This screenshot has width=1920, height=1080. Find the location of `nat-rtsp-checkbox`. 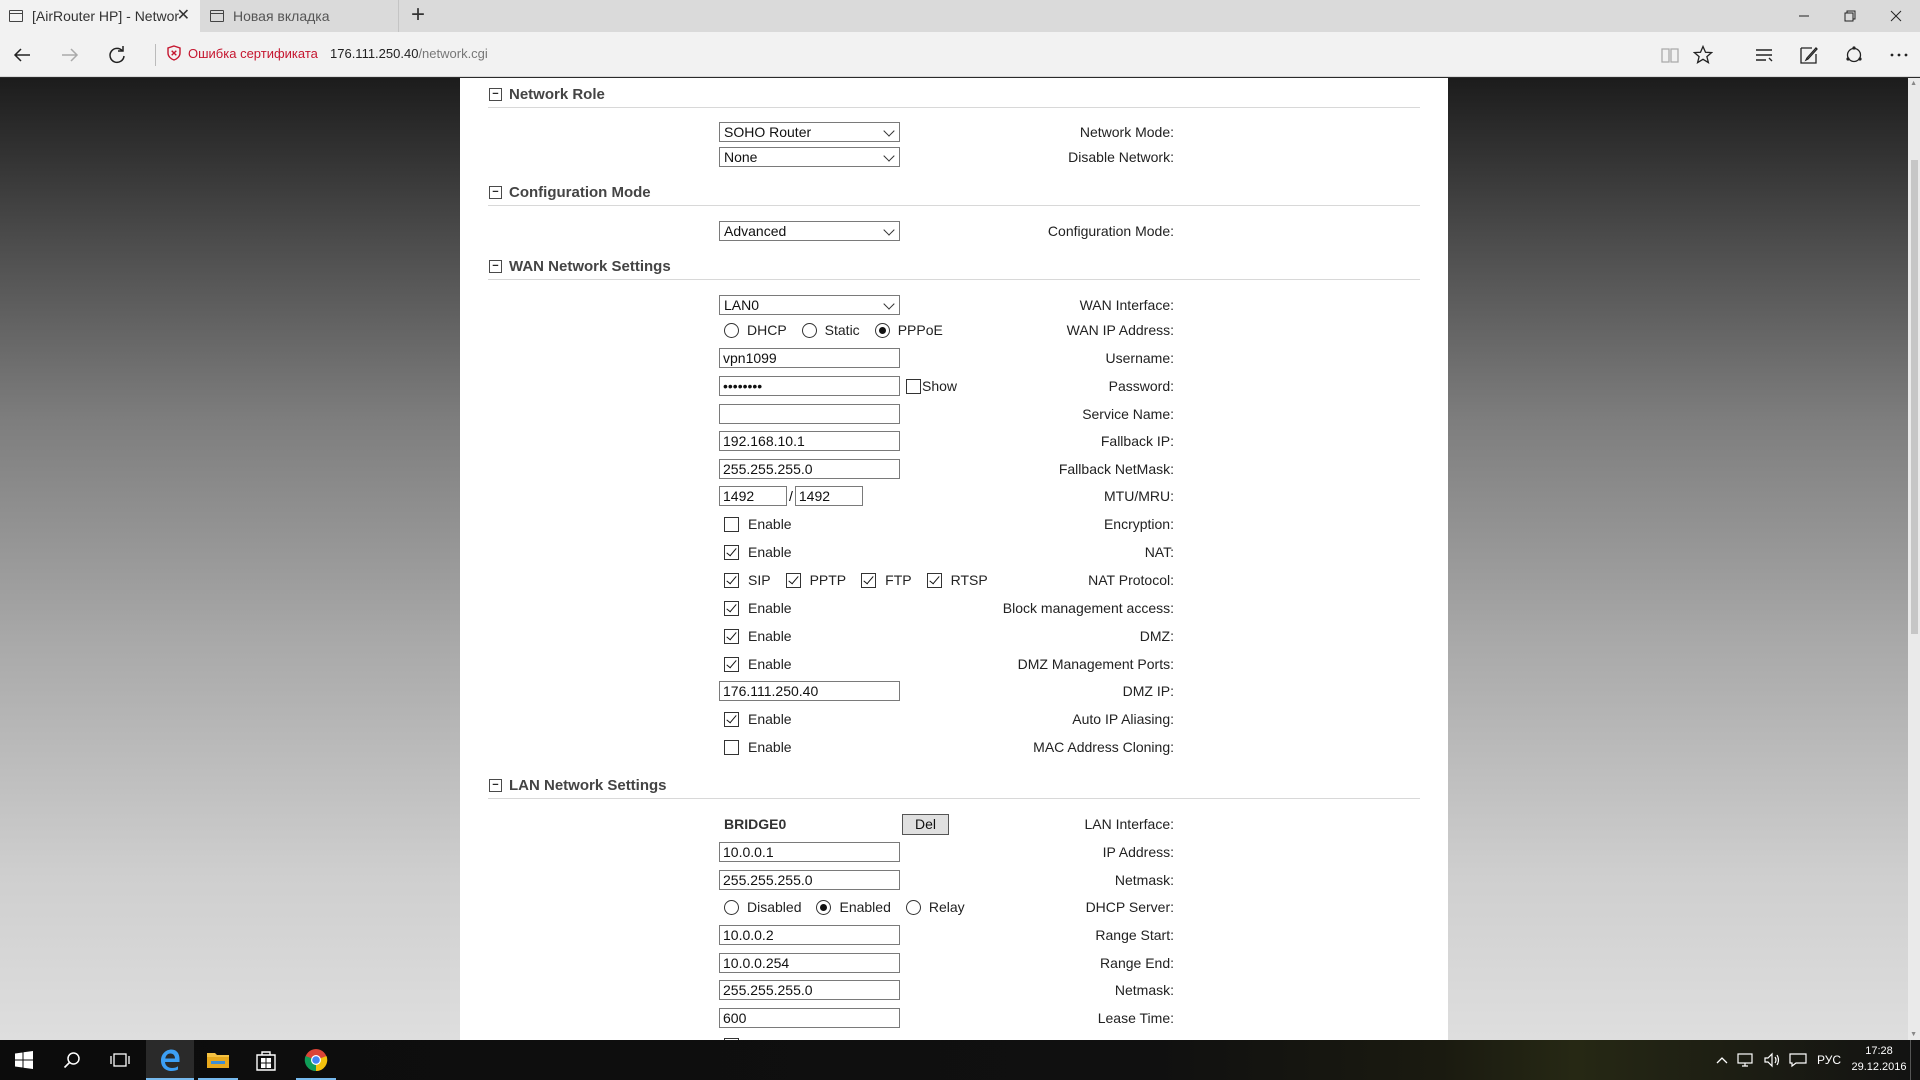

nat-rtsp-checkbox is located at coordinates (934, 580).